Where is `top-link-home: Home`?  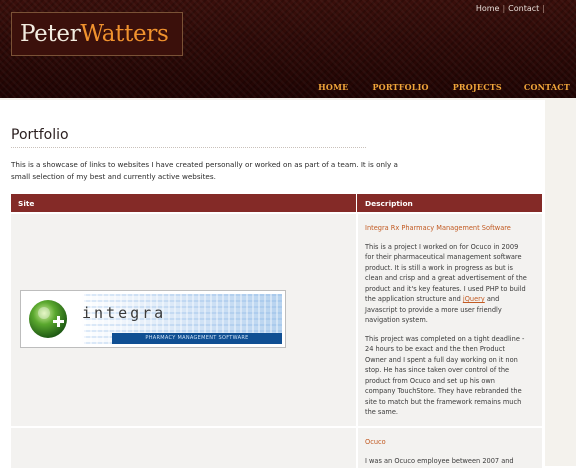
top-link-home: Home is located at coordinates (488, 8).